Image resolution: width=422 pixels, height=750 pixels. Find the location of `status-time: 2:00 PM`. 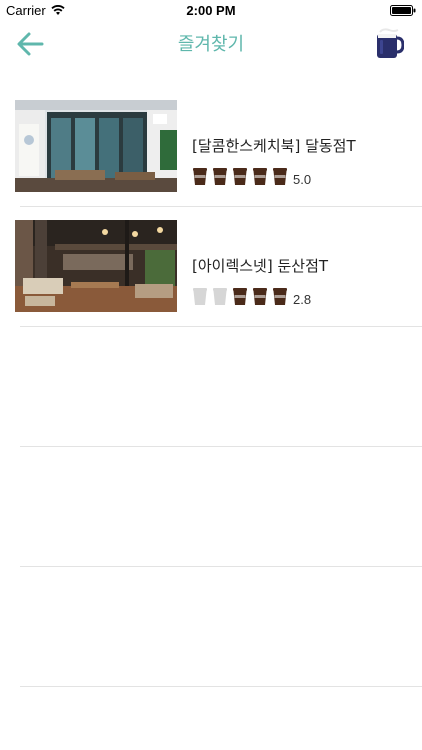

status-time: 2:00 PM is located at coordinates (211, 10).